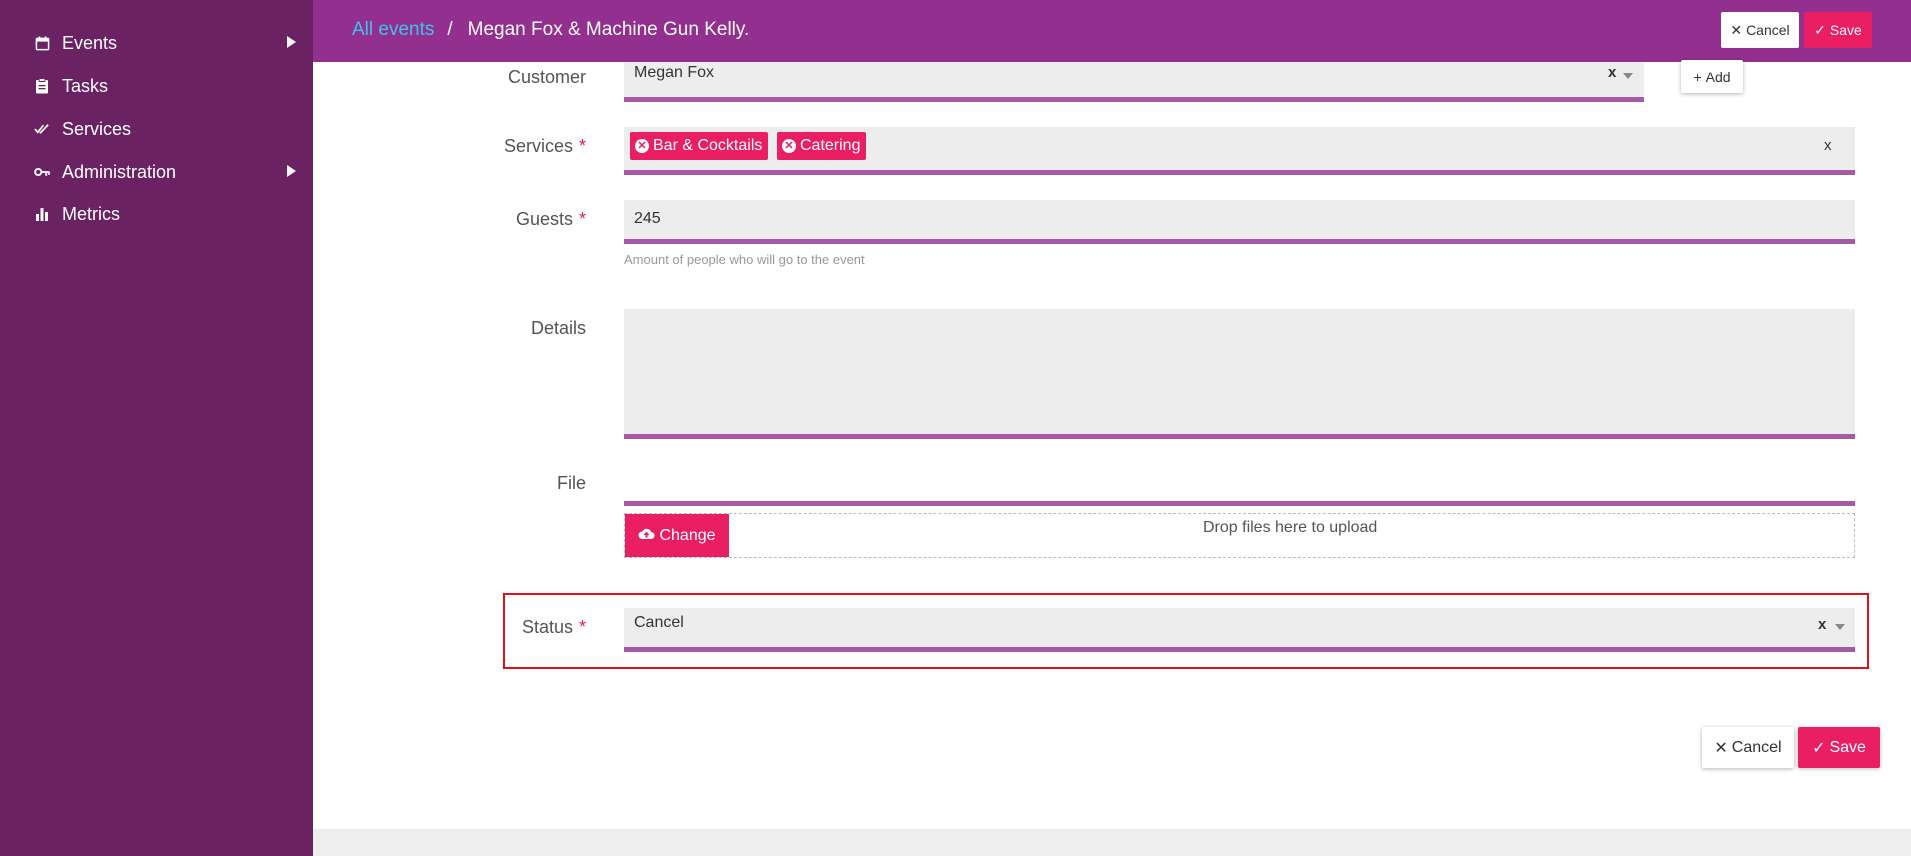 The image size is (1911, 856). I want to click on details-label: Details, so click(558, 328).